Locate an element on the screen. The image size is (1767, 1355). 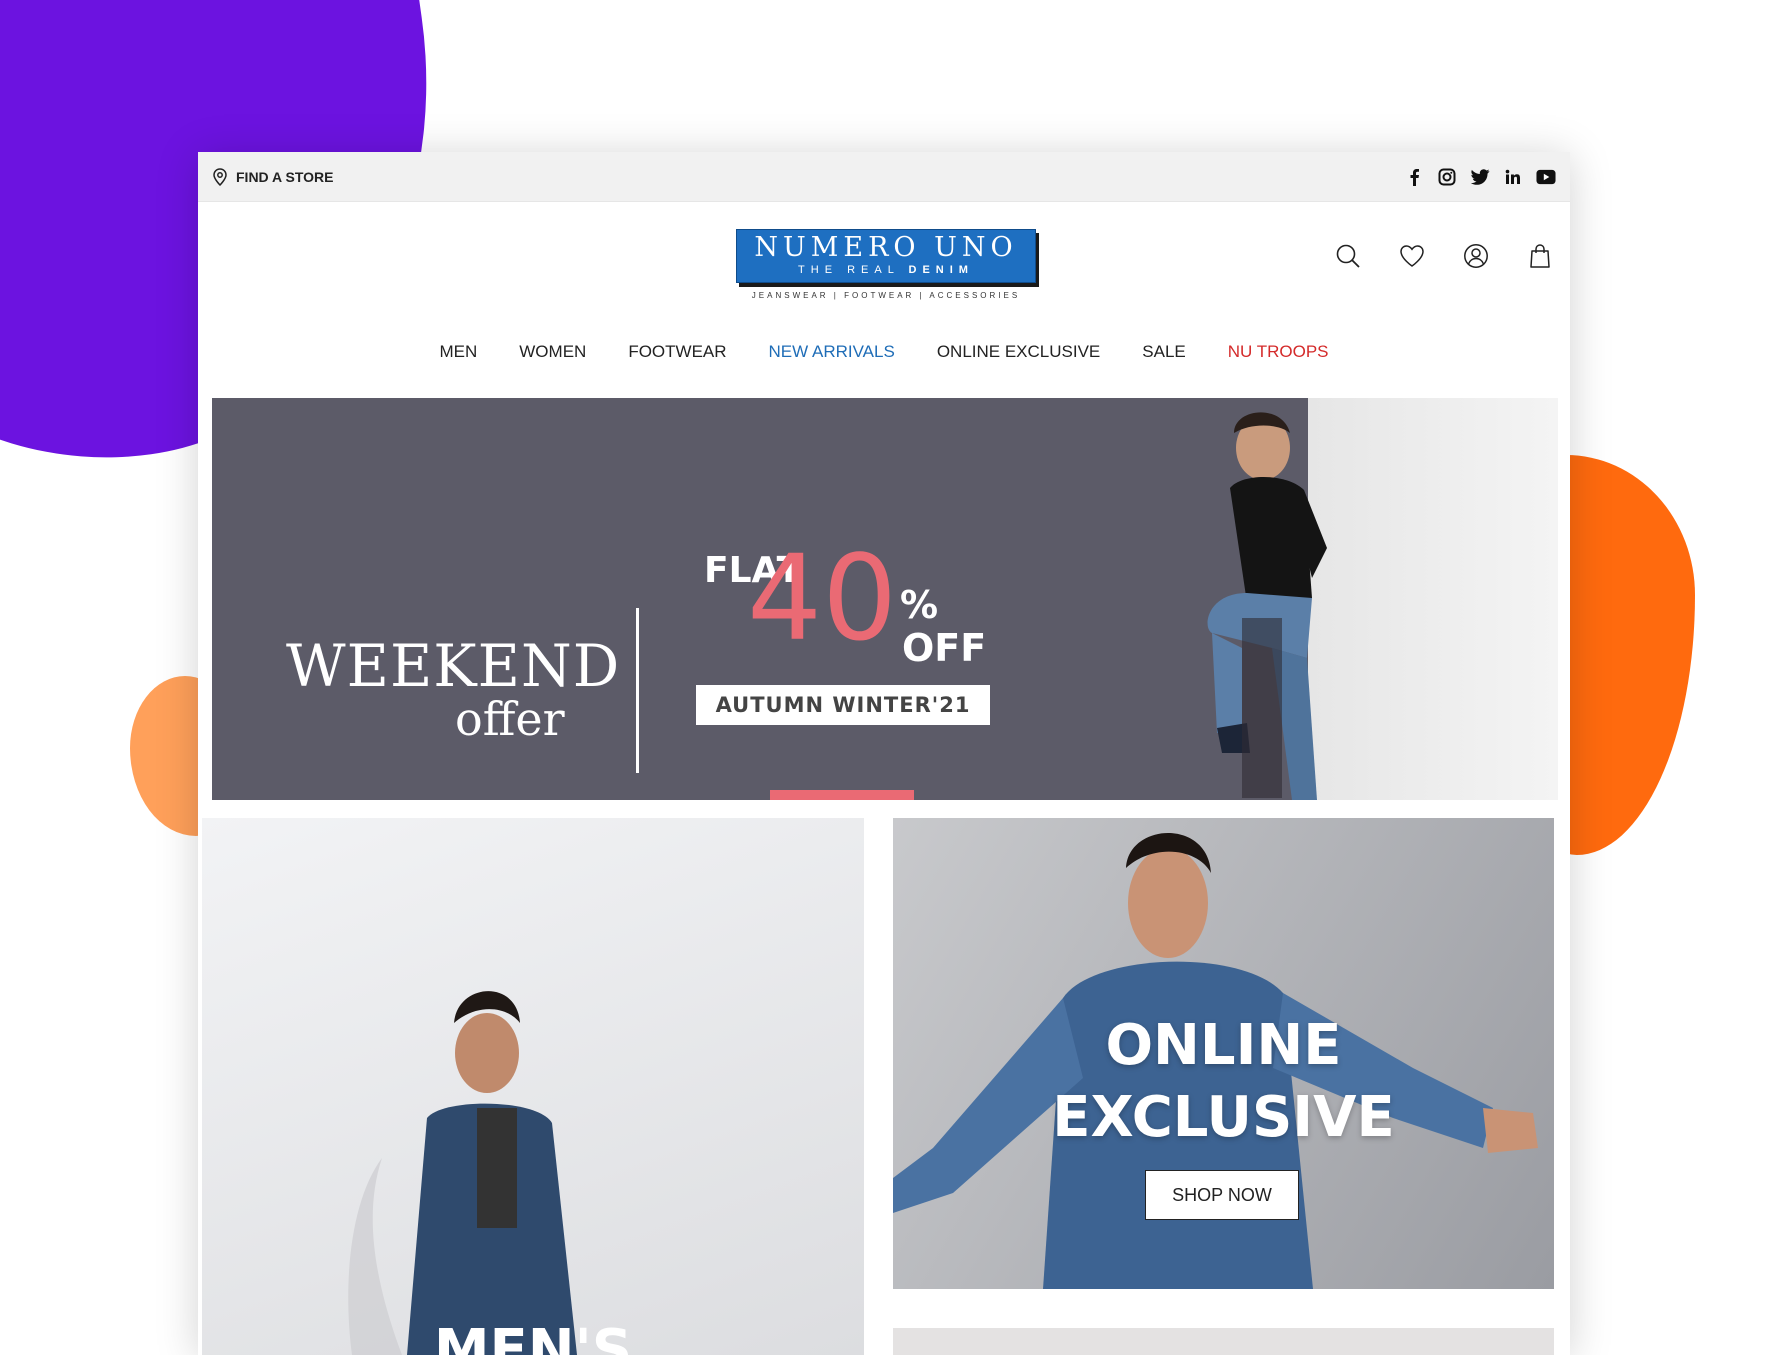
nav-new-arrivals: NEW ARRIVALS is located at coordinates (832, 352).